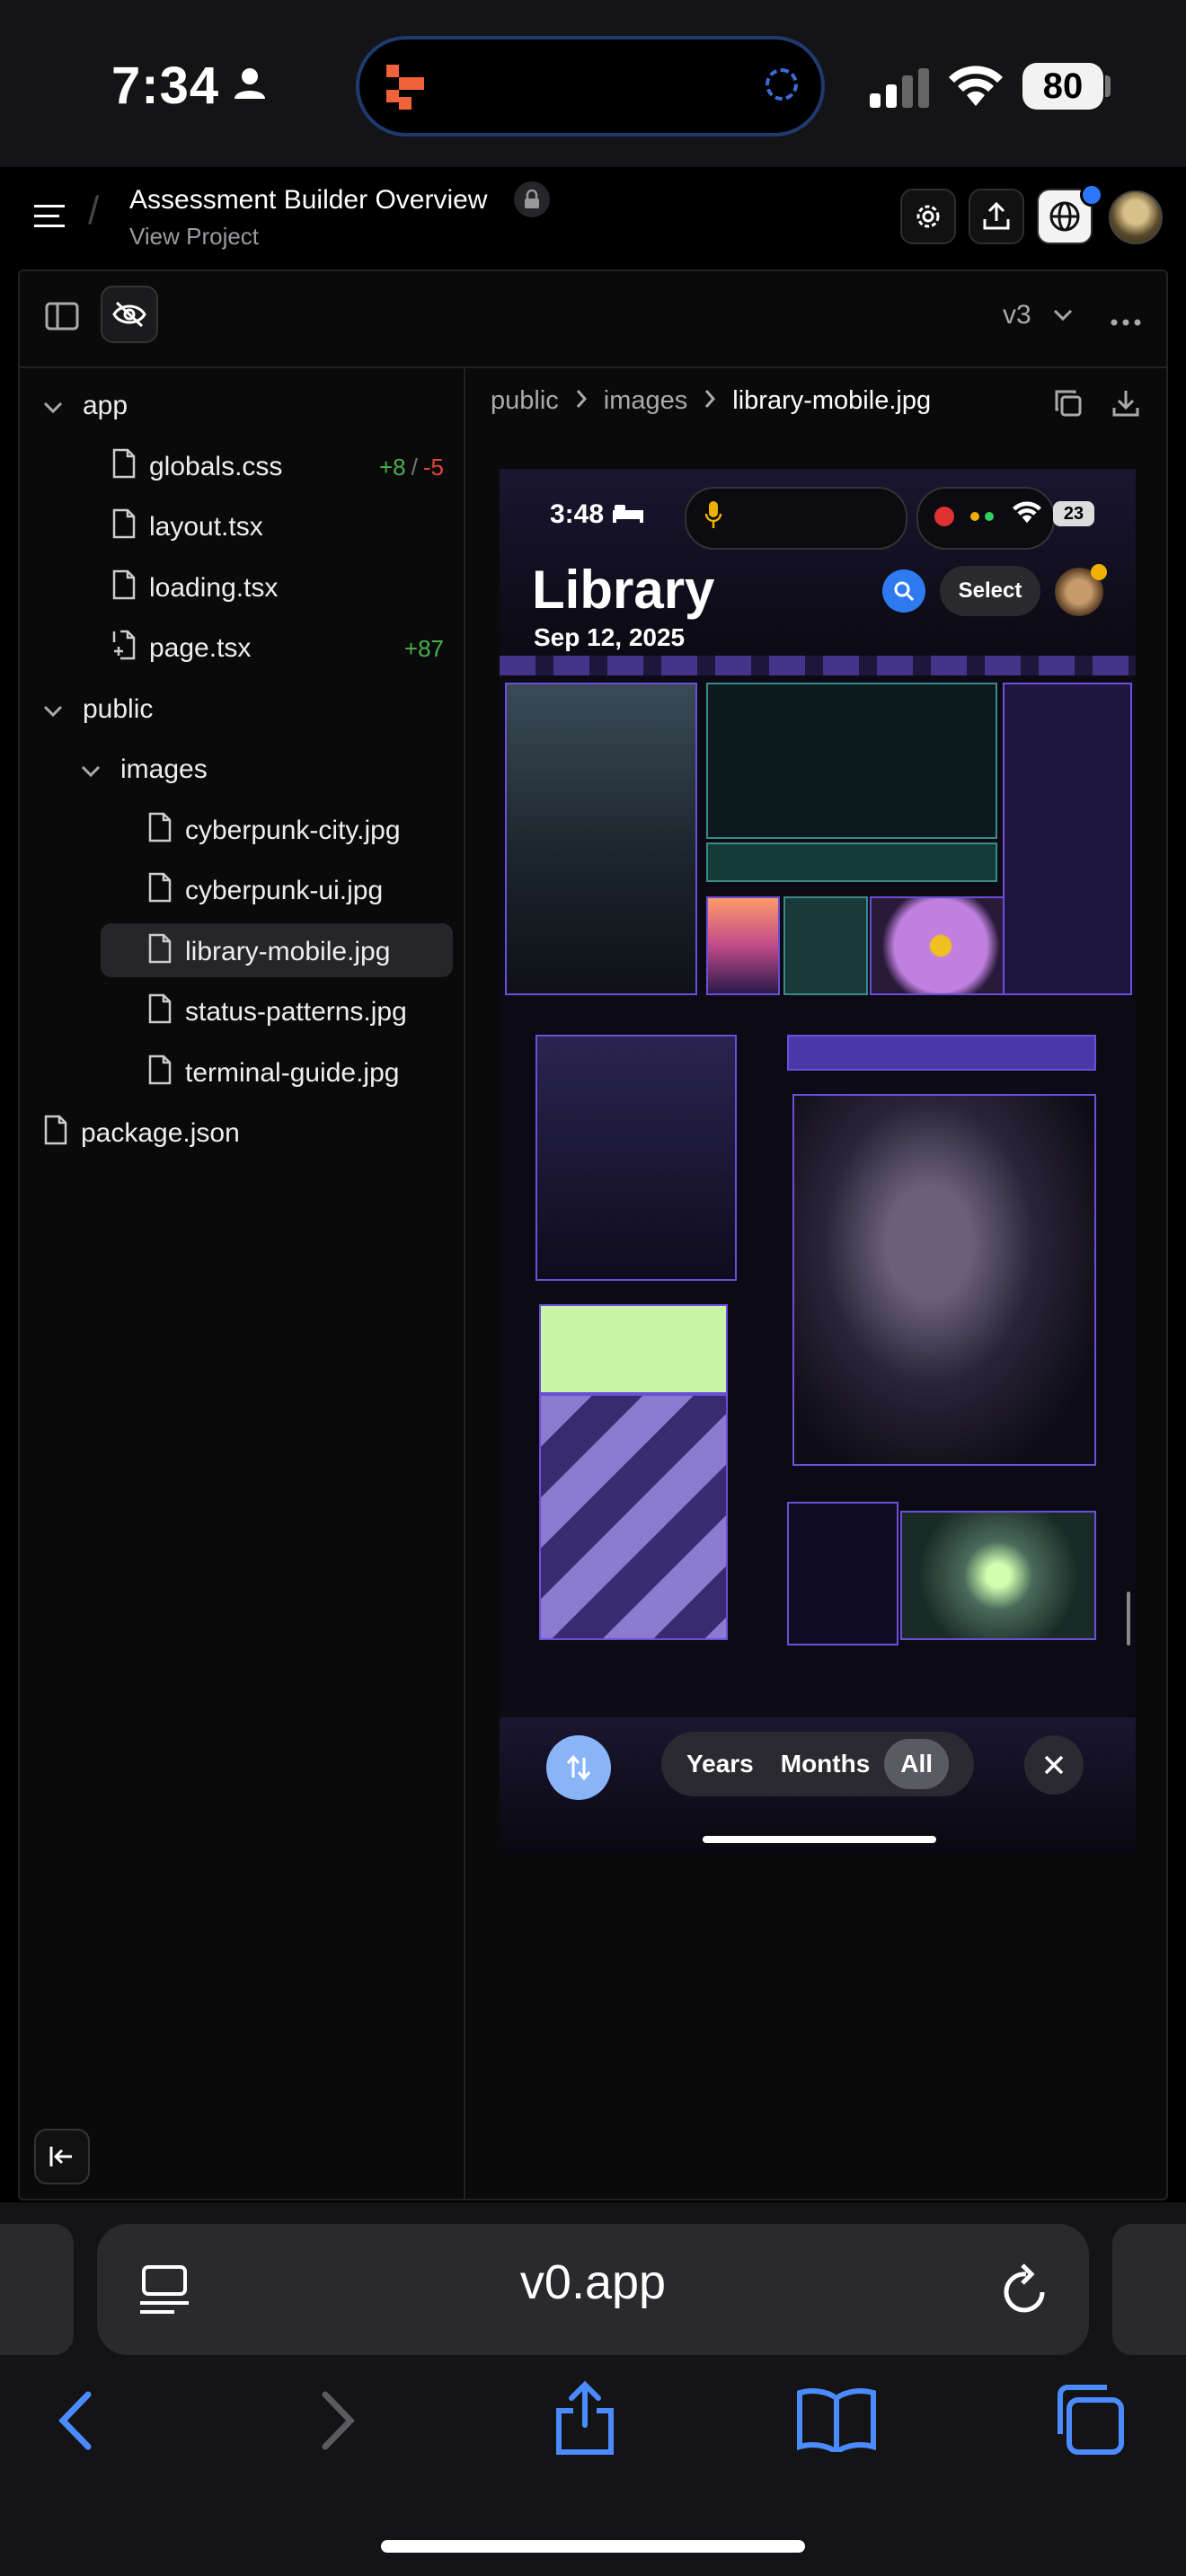 This screenshot has width=1186, height=2576. I want to click on upload-icon, so click(996, 215).